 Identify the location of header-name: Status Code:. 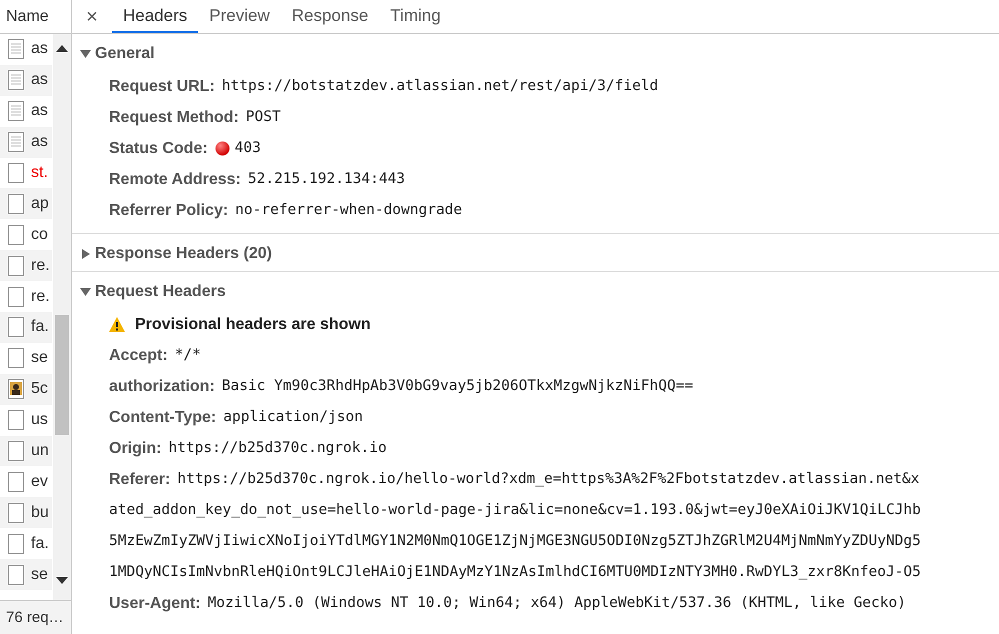
(158, 148).